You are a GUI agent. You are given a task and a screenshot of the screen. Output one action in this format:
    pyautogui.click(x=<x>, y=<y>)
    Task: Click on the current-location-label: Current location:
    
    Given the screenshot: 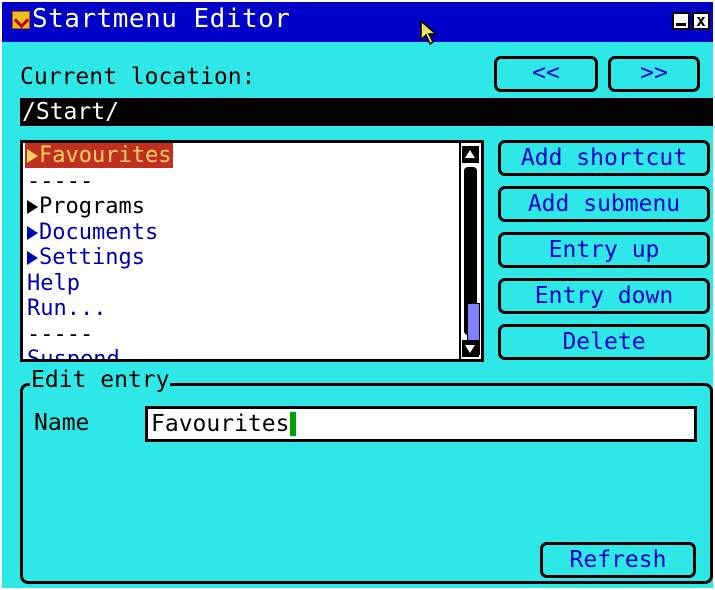 What is the action you would take?
    pyautogui.click(x=138, y=77)
    